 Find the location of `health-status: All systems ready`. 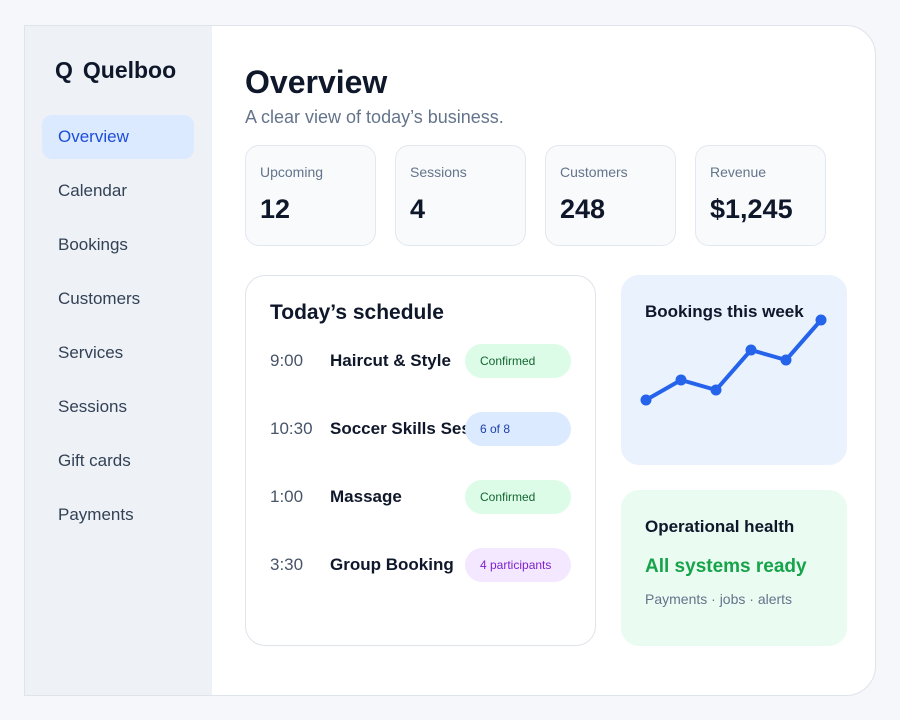

health-status: All systems ready is located at coordinates (726, 566).